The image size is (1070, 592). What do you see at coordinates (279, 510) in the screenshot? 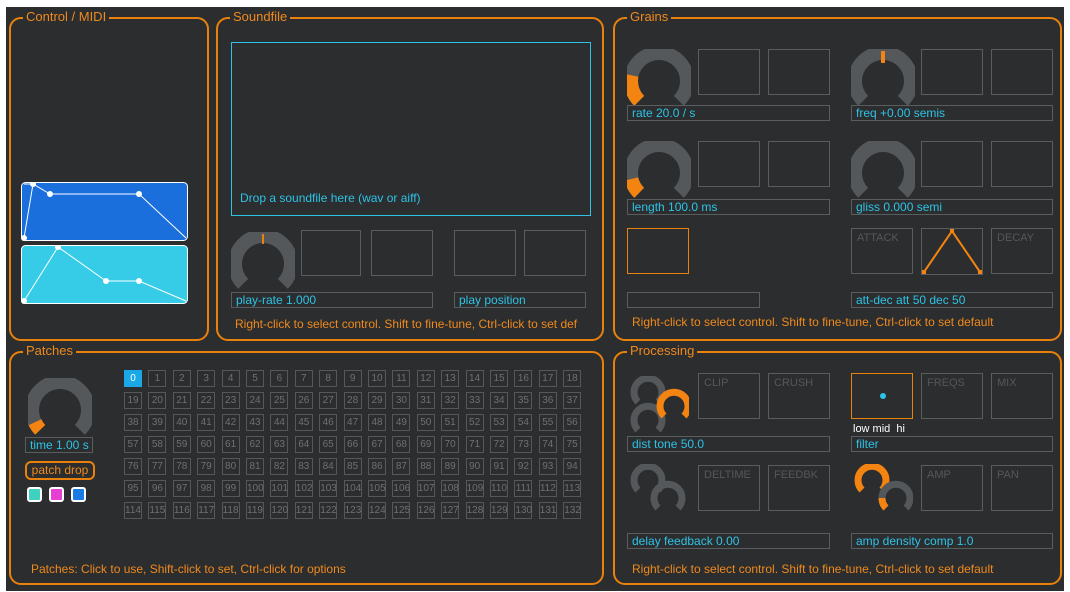
I see `patch-cell: 120` at bounding box center [279, 510].